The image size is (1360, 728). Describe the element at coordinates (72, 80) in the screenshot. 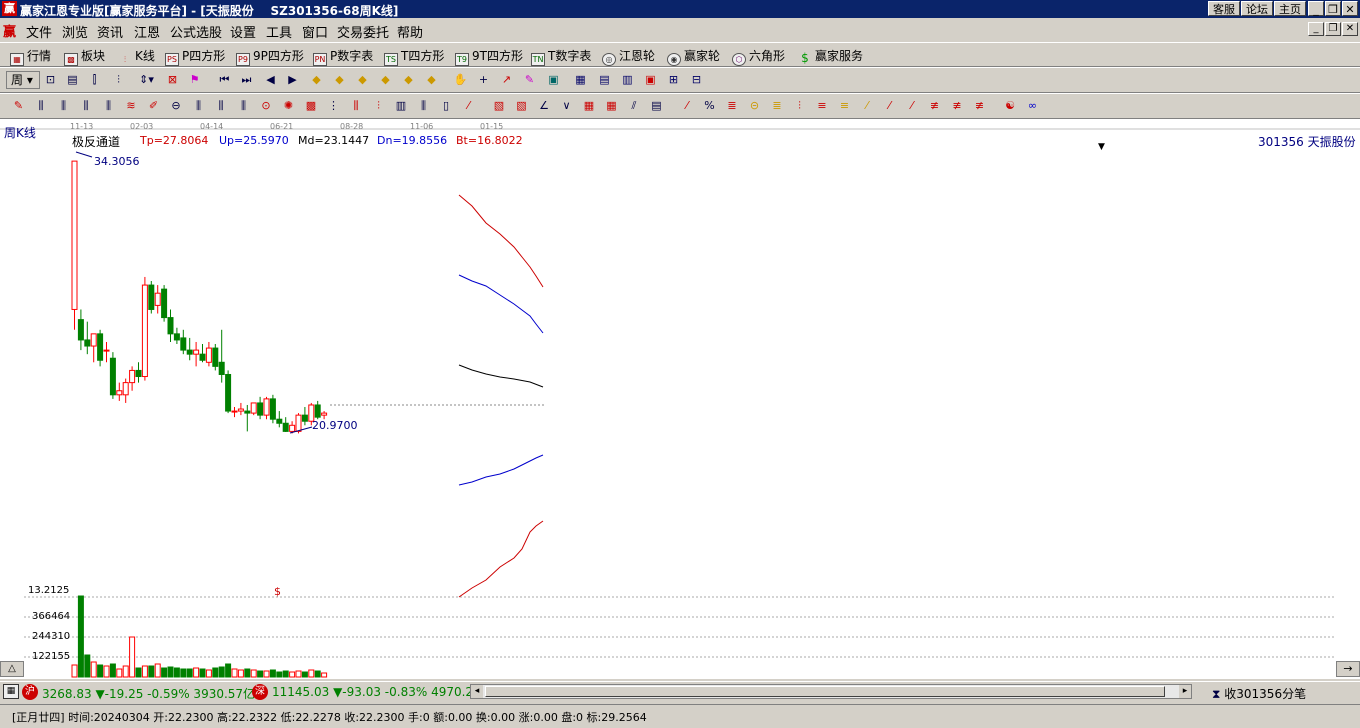

I see `document-icon: ▤` at that location.